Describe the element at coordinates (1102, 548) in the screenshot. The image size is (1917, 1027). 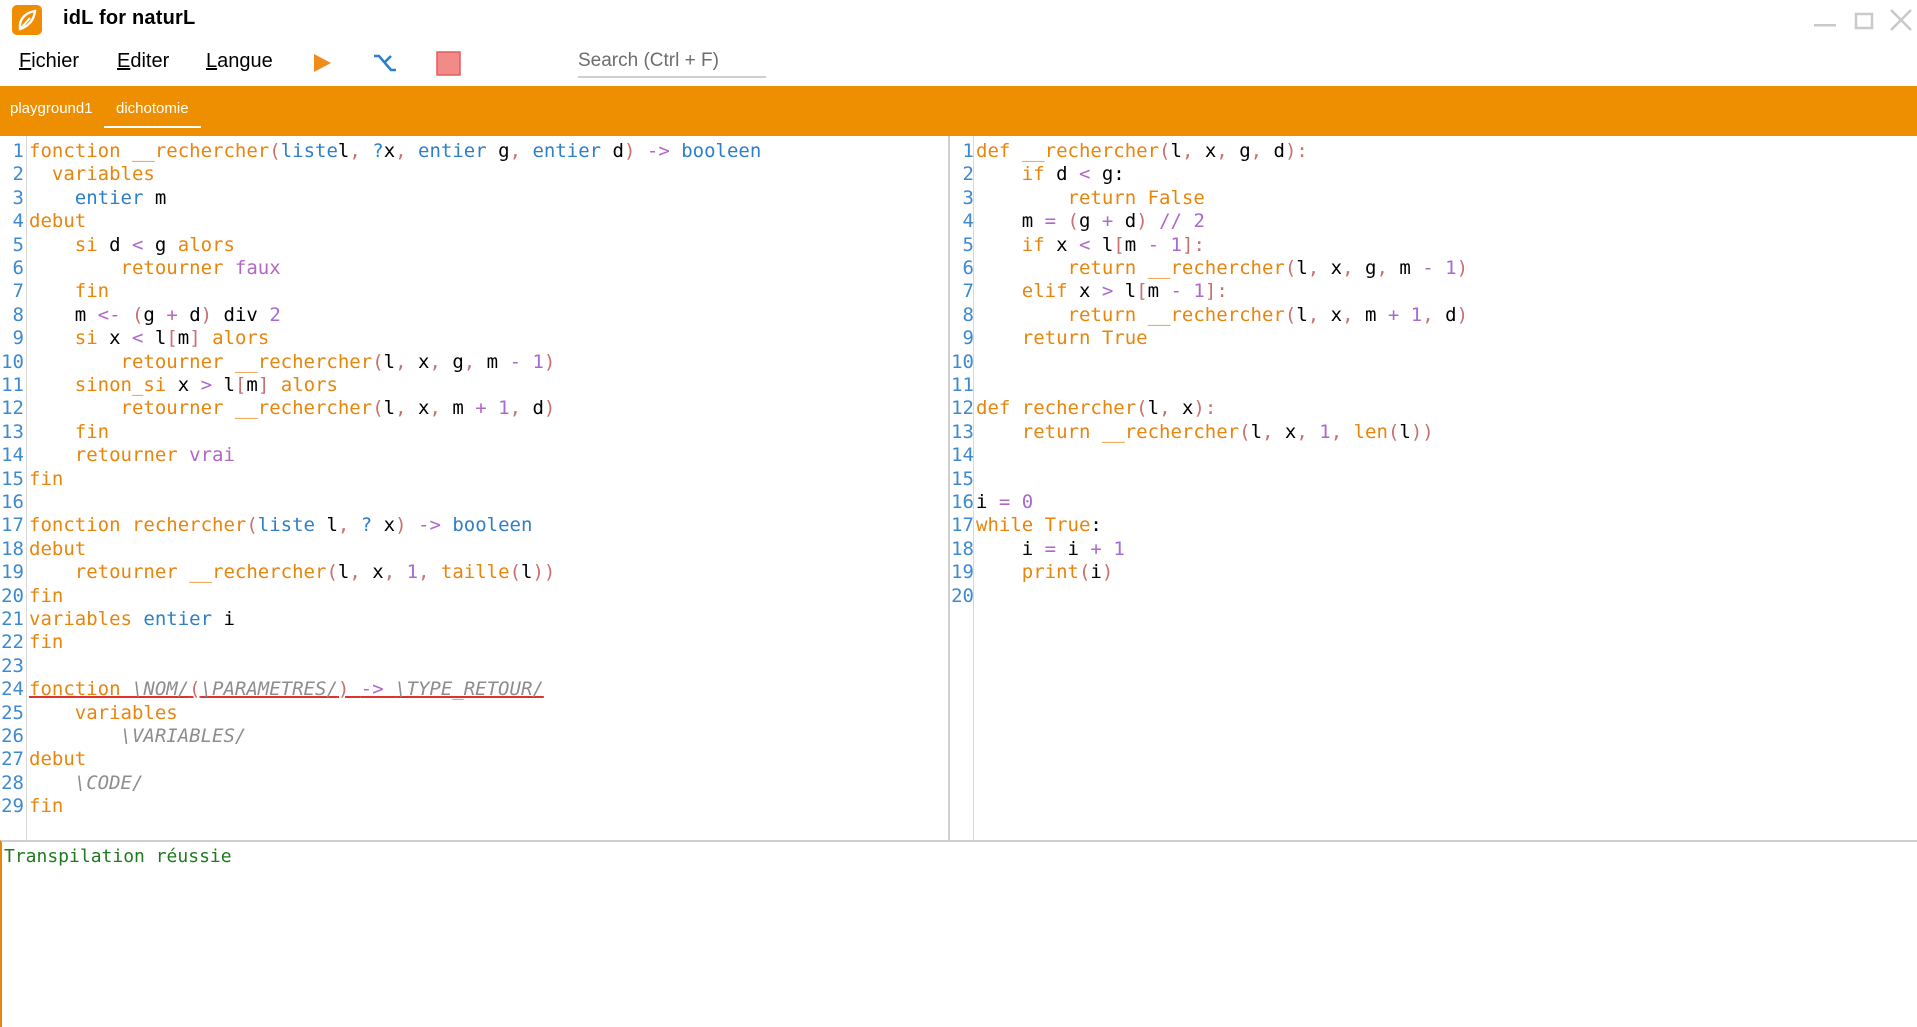
I see `code-token: +` at that location.